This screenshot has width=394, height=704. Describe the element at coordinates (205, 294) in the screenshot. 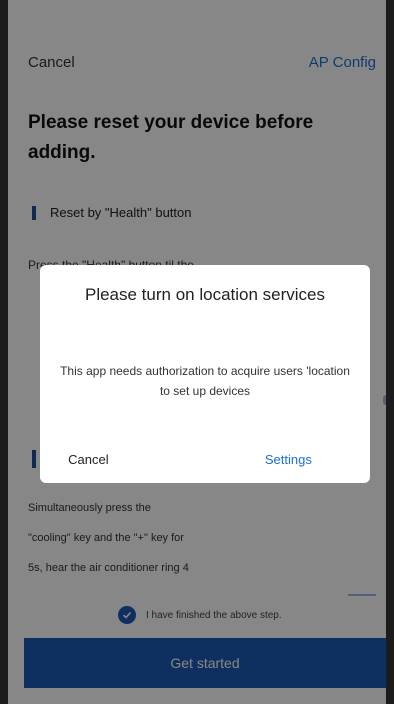

I see `dialog-title: Please turn on location services` at that location.